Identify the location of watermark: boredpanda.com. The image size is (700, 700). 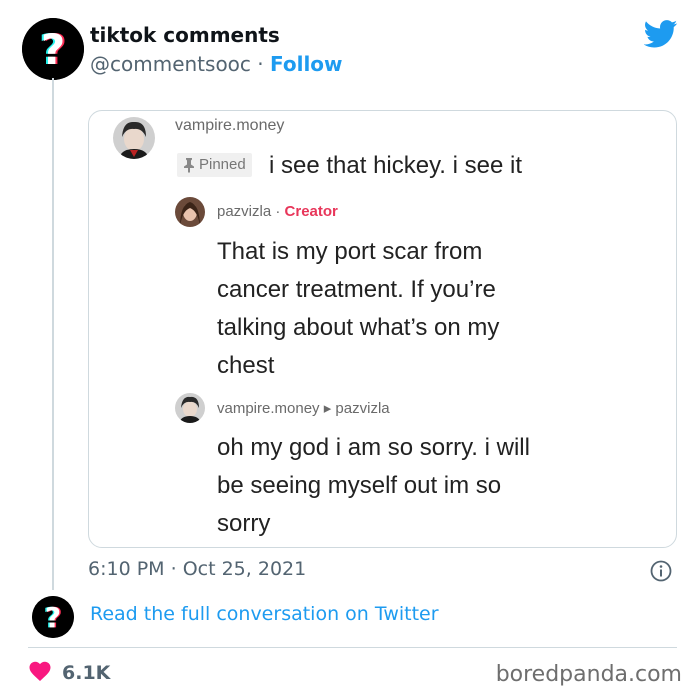
(588, 674).